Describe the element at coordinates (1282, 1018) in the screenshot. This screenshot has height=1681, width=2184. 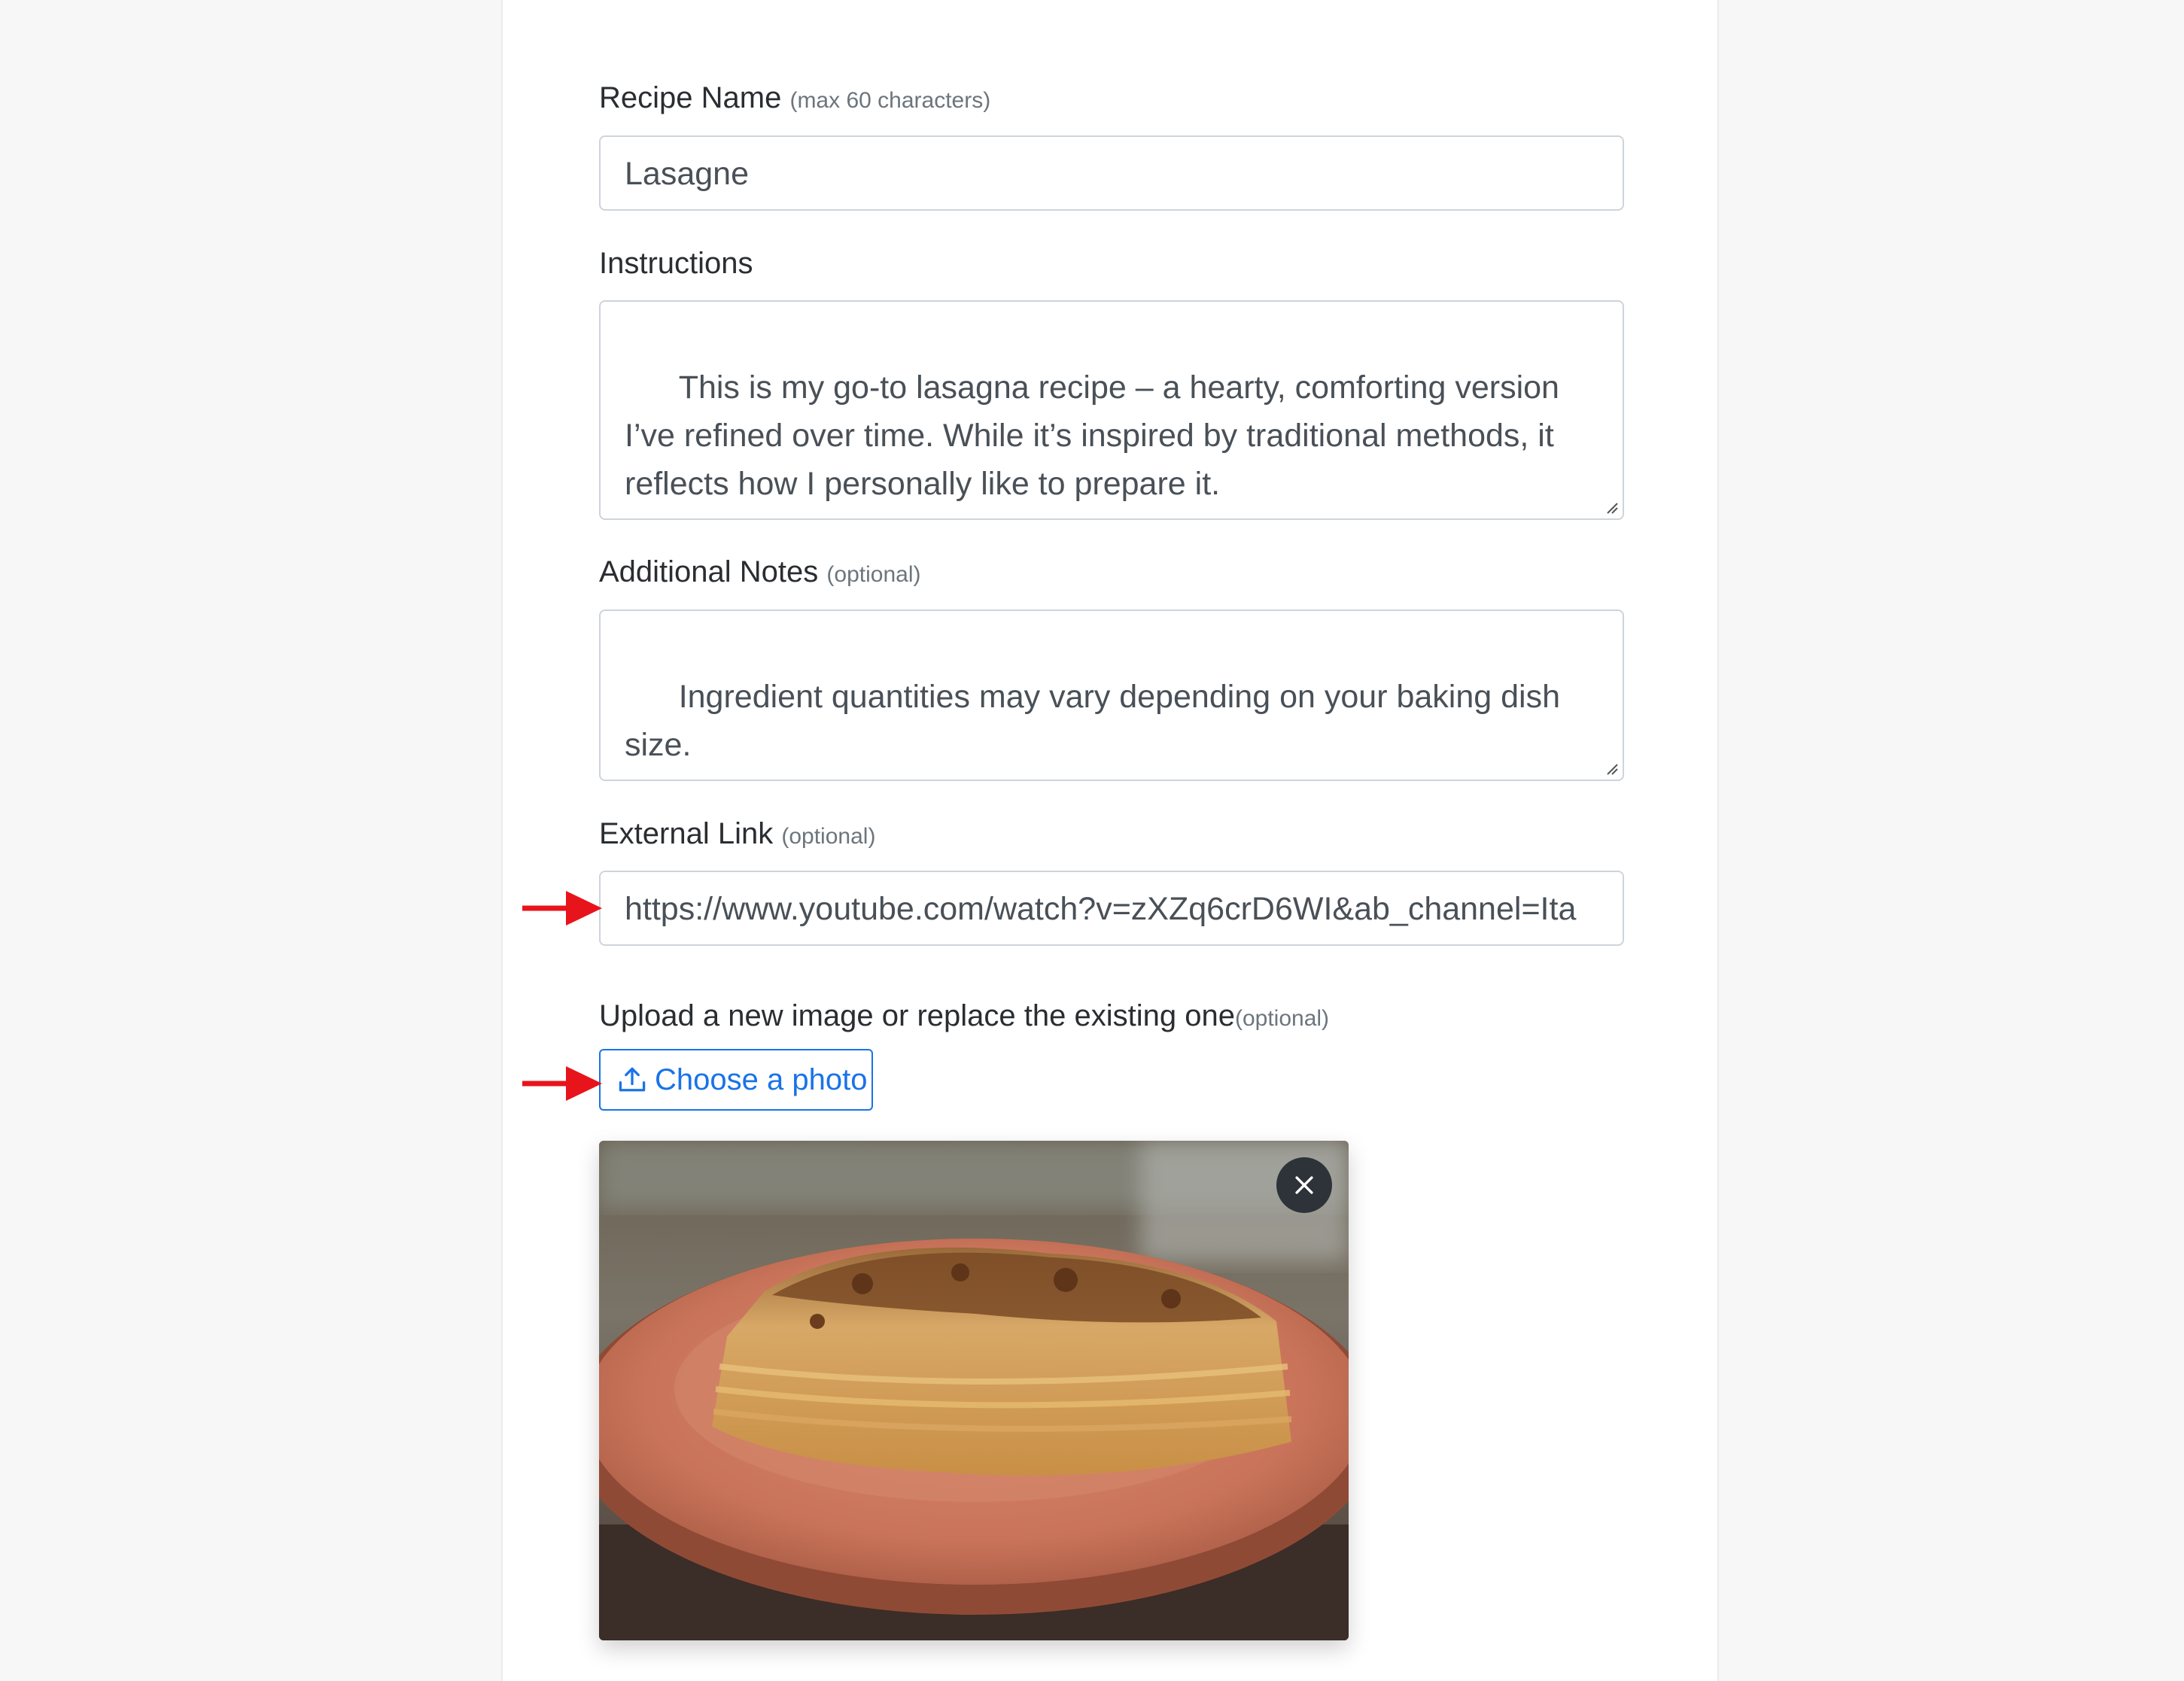
I see `upload-hint: (optional)` at that location.